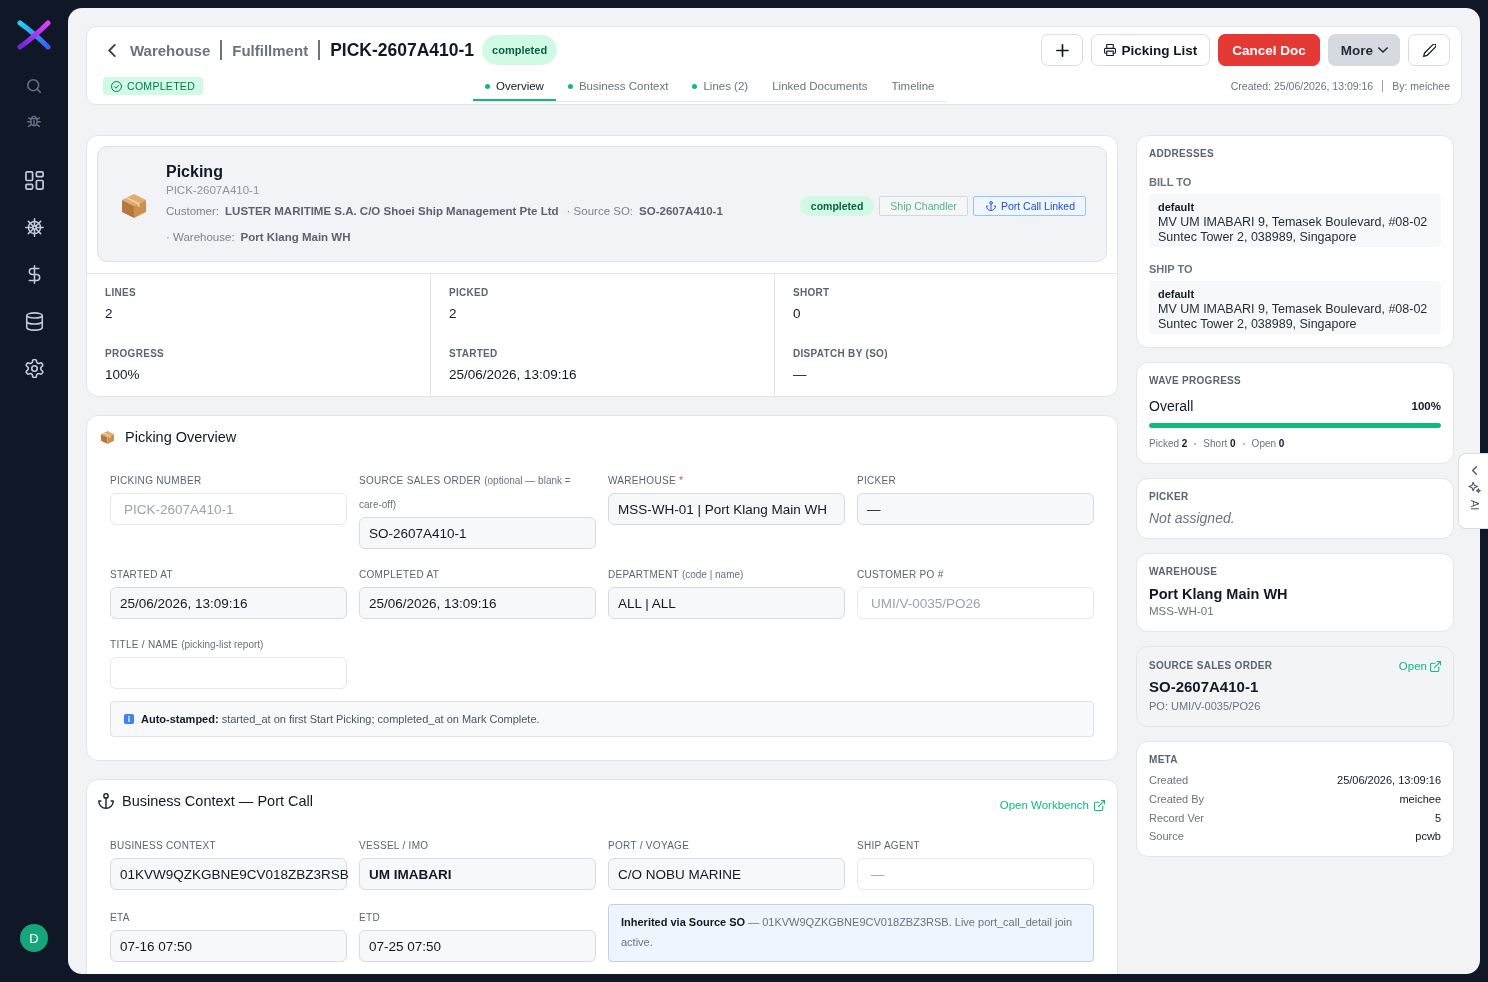 This screenshot has width=1488, height=982. I want to click on dashboard-icon, so click(34, 180).